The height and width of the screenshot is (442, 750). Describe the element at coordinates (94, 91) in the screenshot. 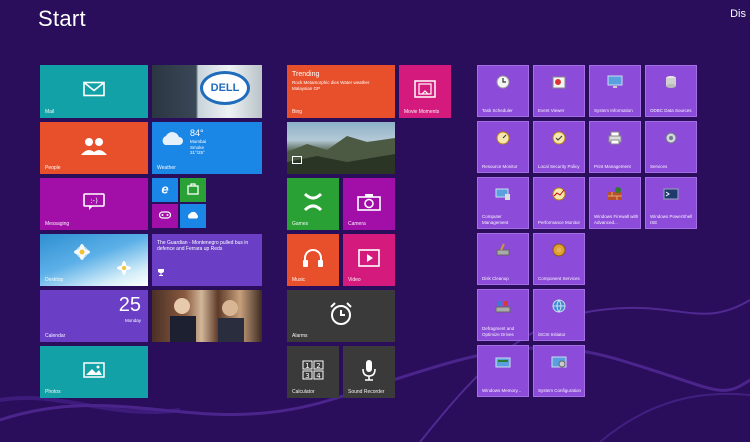

I see `tile-mail: Mail` at that location.